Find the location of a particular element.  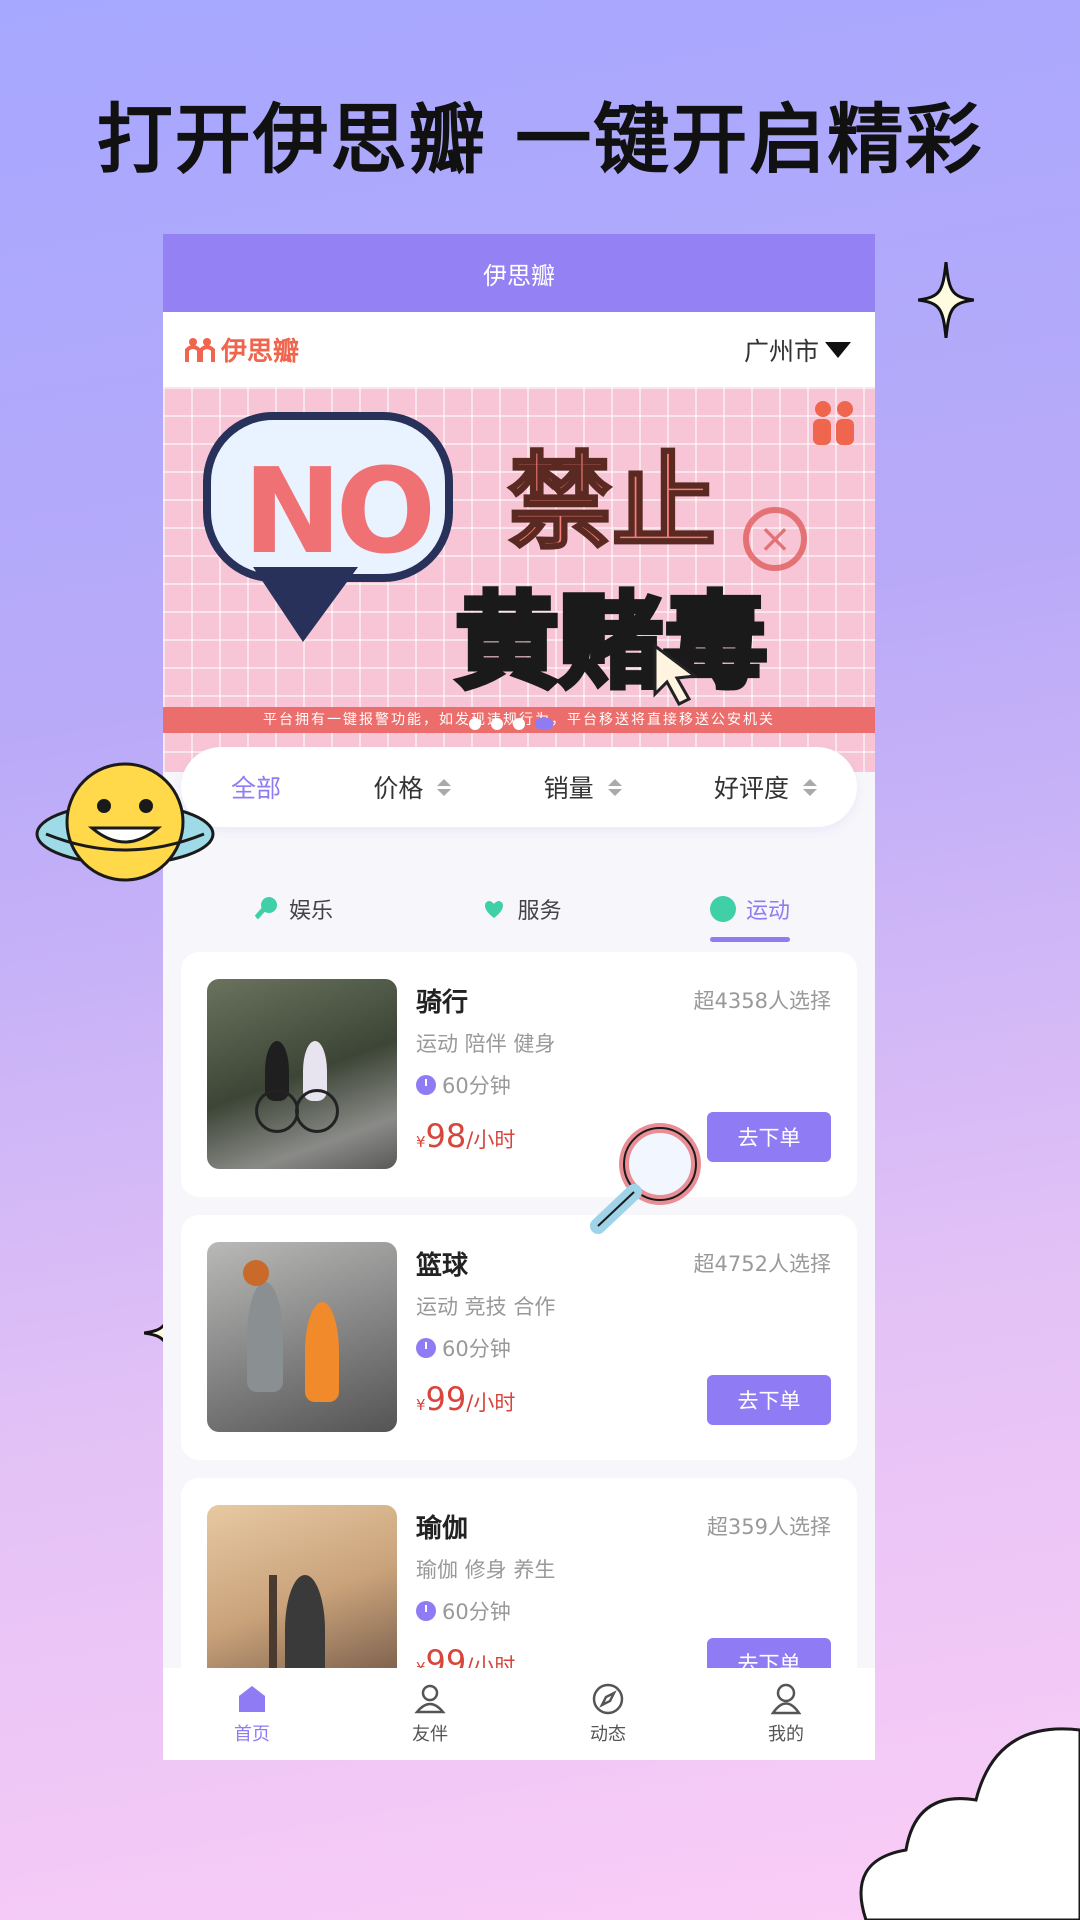

tab-profile-label: 我的 is located at coordinates (786, 1734).